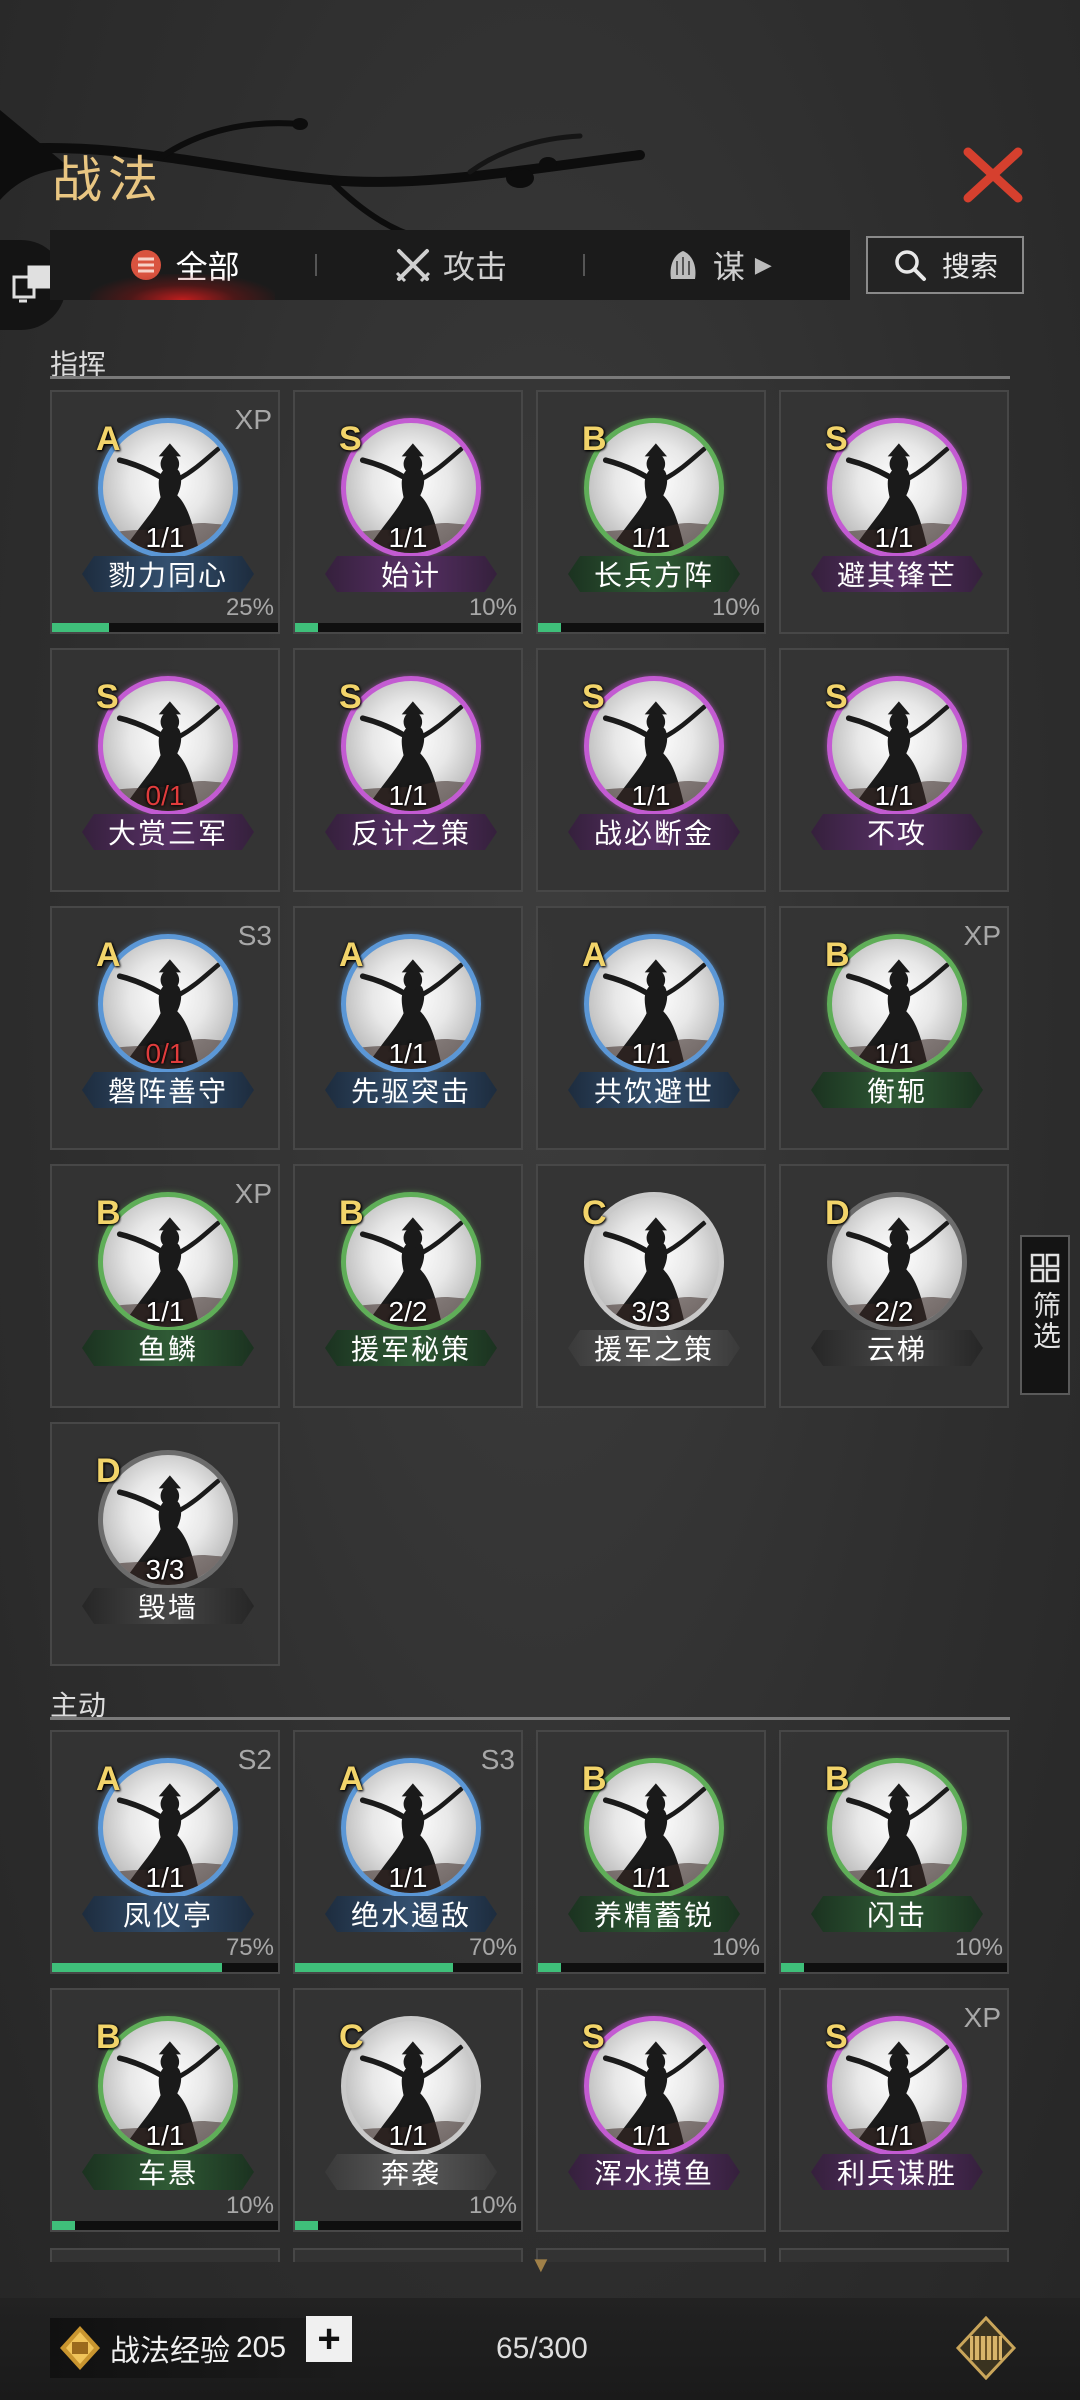  What do you see at coordinates (408, 1286) in the screenshot?
I see `tactic-card: B 2/2 援军秘策` at bounding box center [408, 1286].